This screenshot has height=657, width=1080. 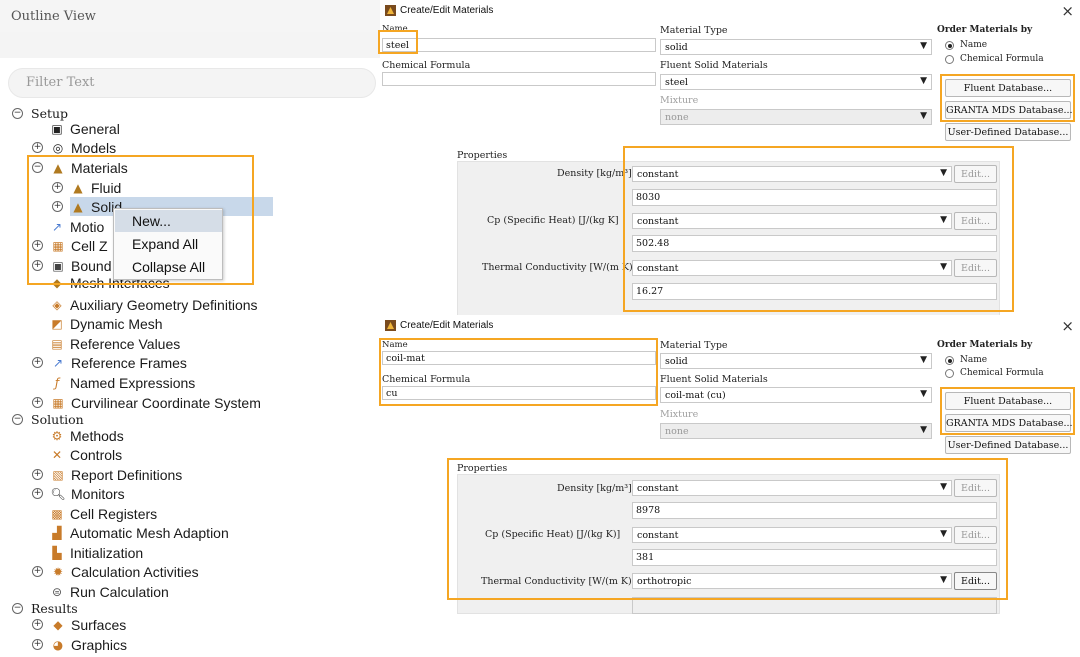 What do you see at coordinates (796, 82) in the screenshot?
I see `fluent-solid-dropdown: steel ▼` at bounding box center [796, 82].